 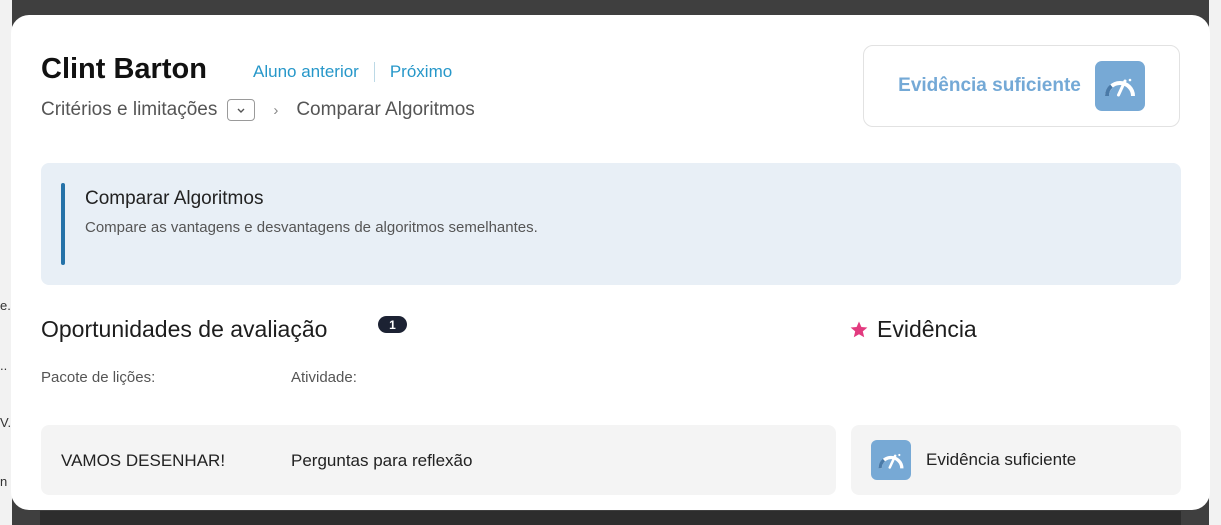 I want to click on student-navigation: Aluno anterior Próximo, so click(x=352, y=72).